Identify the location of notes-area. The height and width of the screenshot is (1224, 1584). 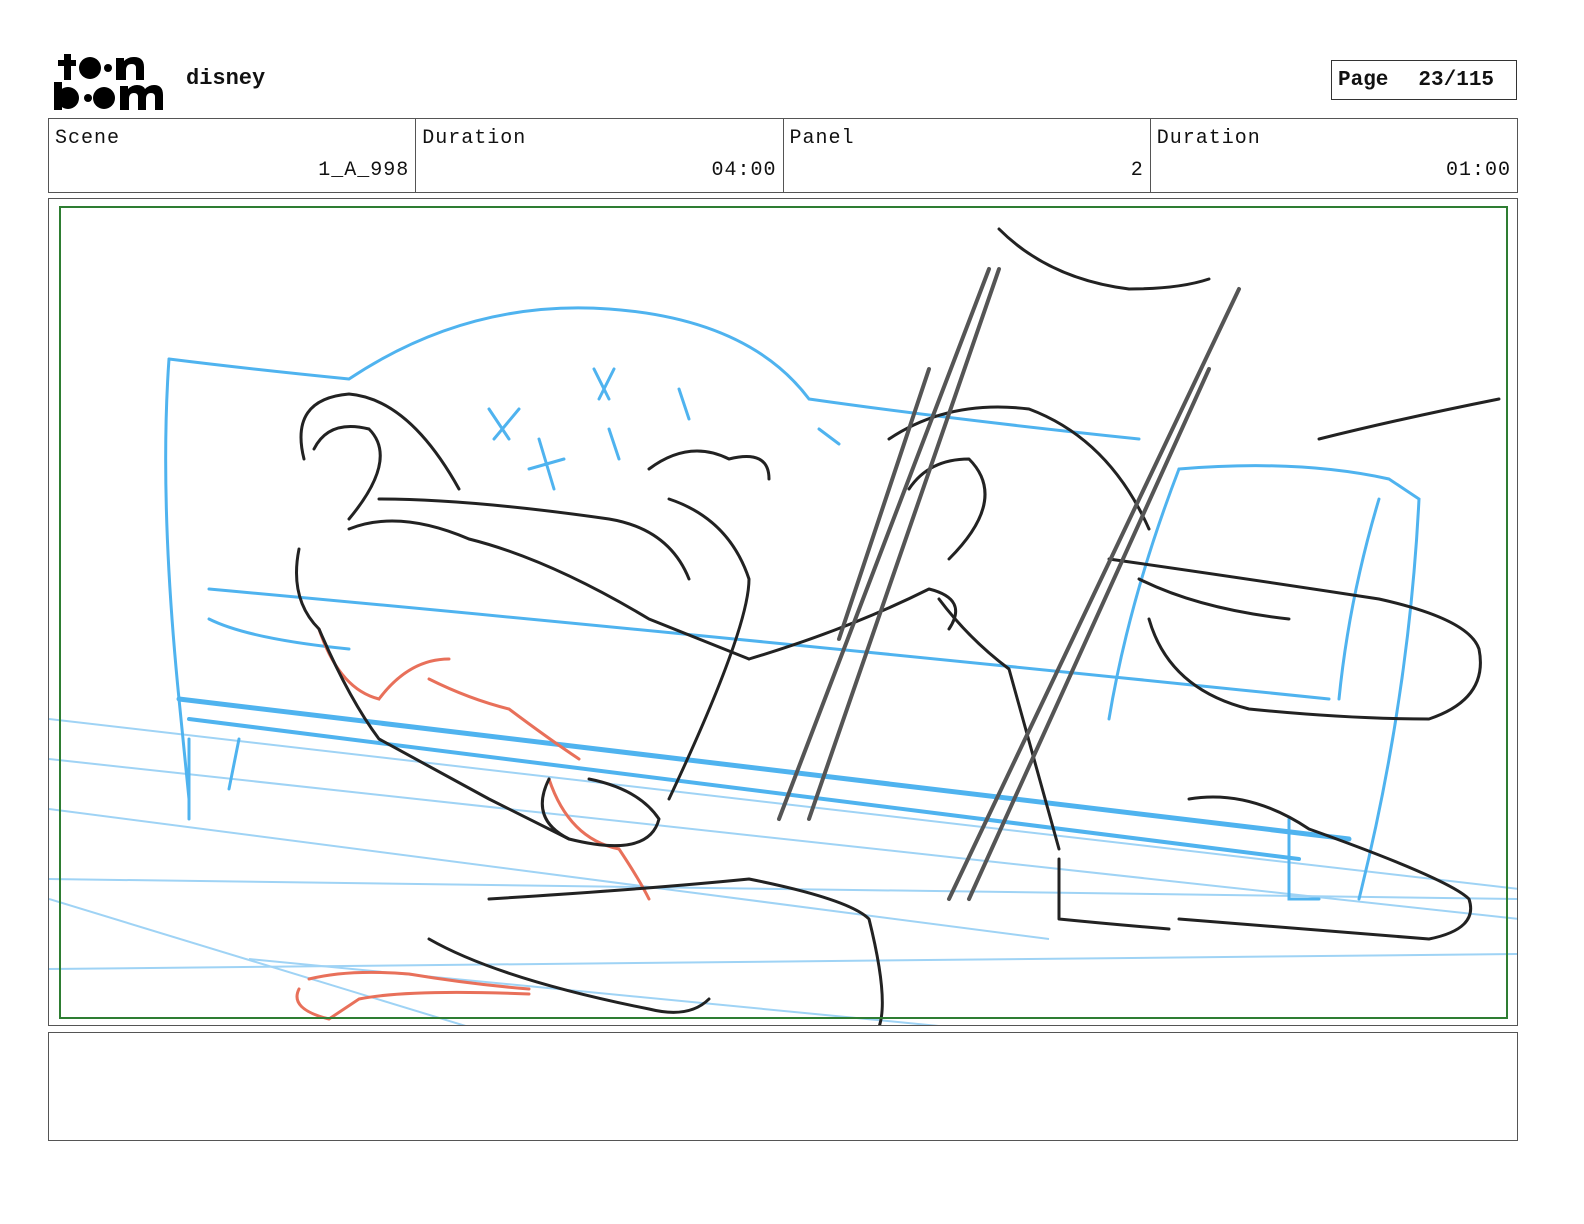
(783, 1086).